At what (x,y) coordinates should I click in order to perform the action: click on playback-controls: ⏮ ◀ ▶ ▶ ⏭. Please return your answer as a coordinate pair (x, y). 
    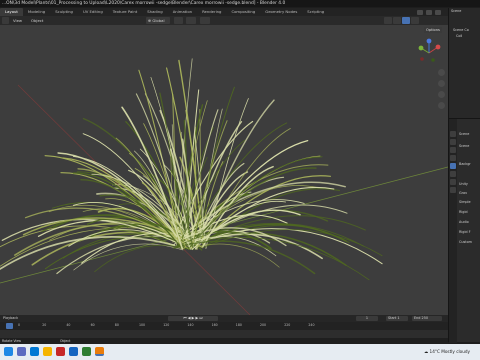
    Looking at the image, I should click on (193, 318).